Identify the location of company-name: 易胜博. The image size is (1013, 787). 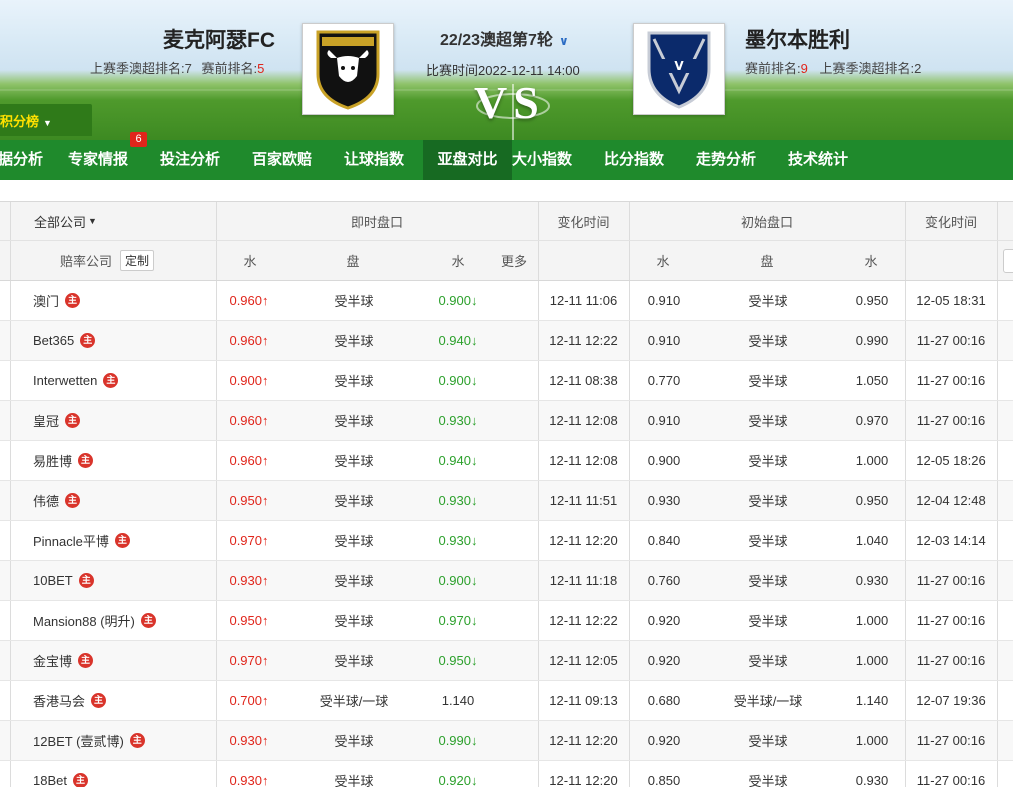
(52, 460).